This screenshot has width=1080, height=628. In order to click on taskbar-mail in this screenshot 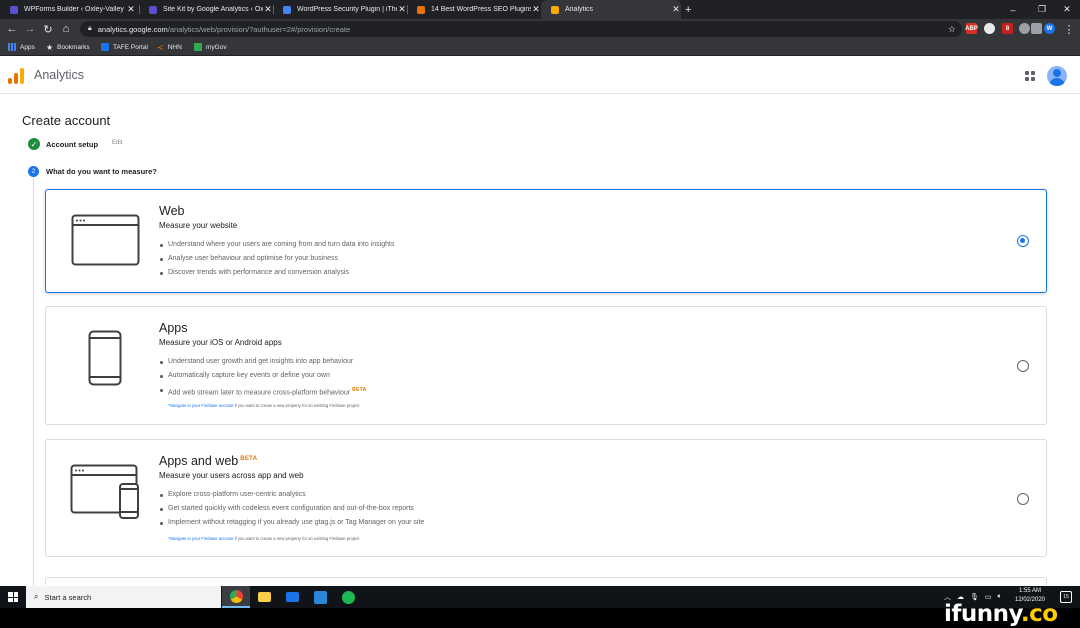, I will do `click(292, 597)`.